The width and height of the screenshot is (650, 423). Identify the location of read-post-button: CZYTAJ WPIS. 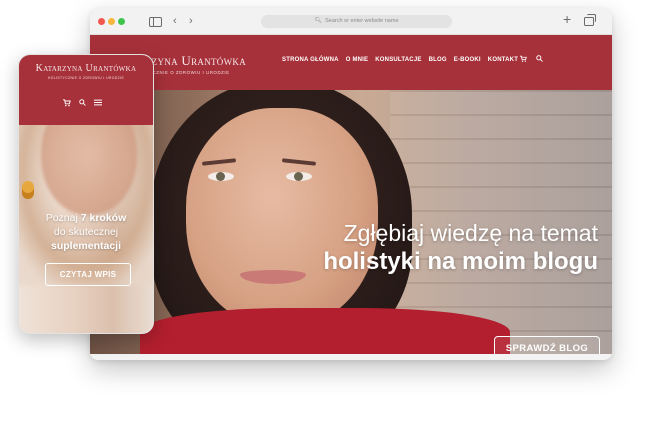
(88, 274).